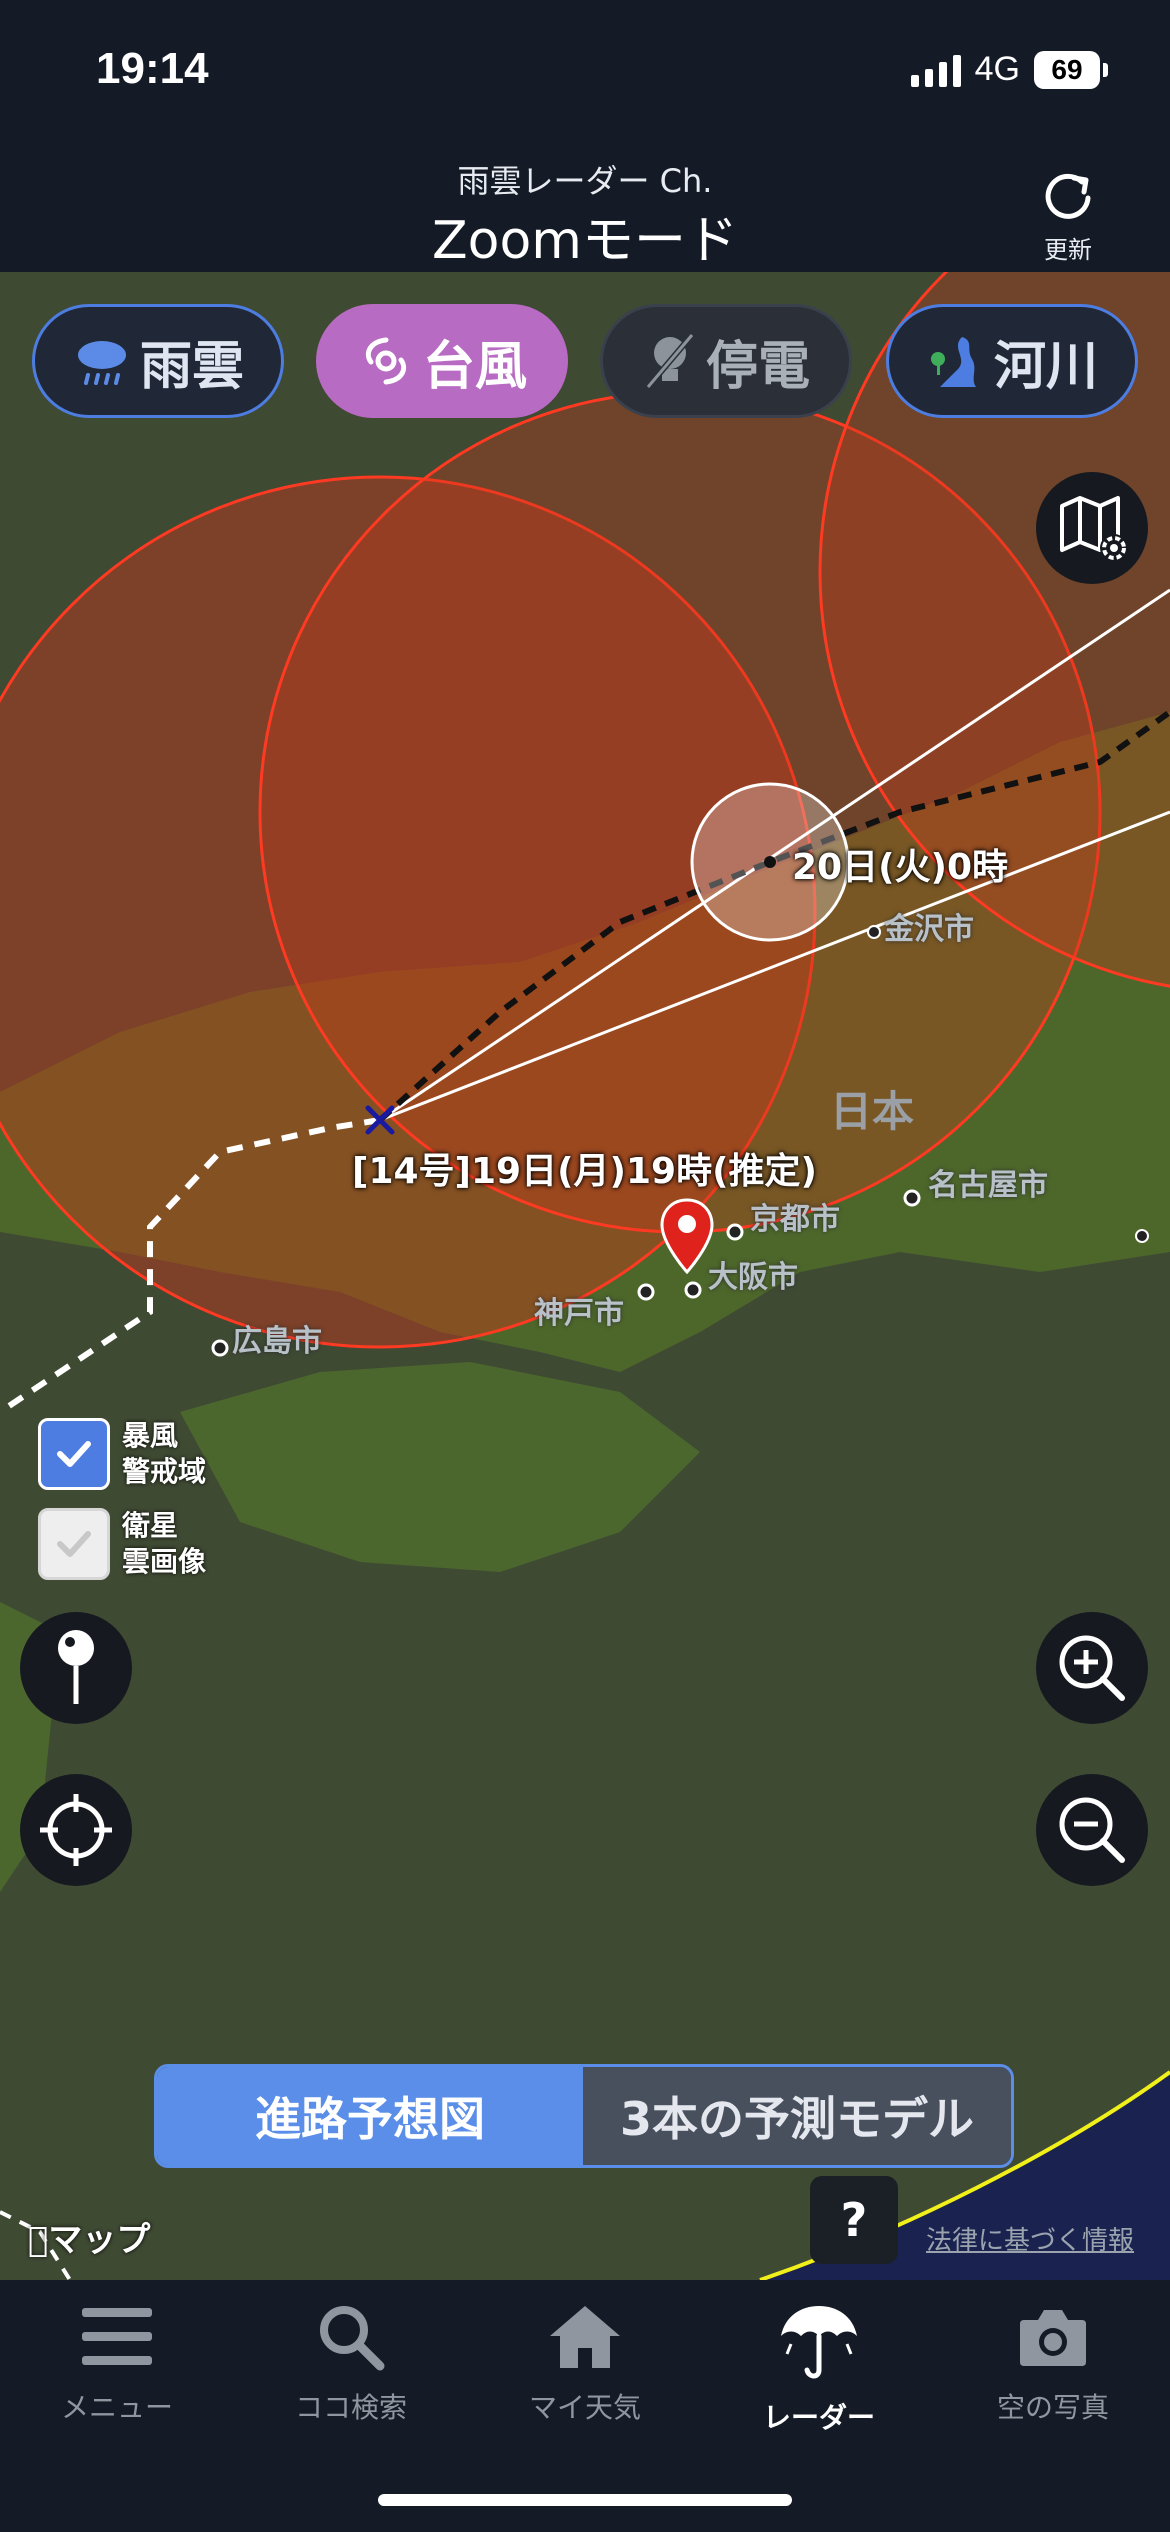  I want to click on layer-river-button: 河川, so click(1012, 361).